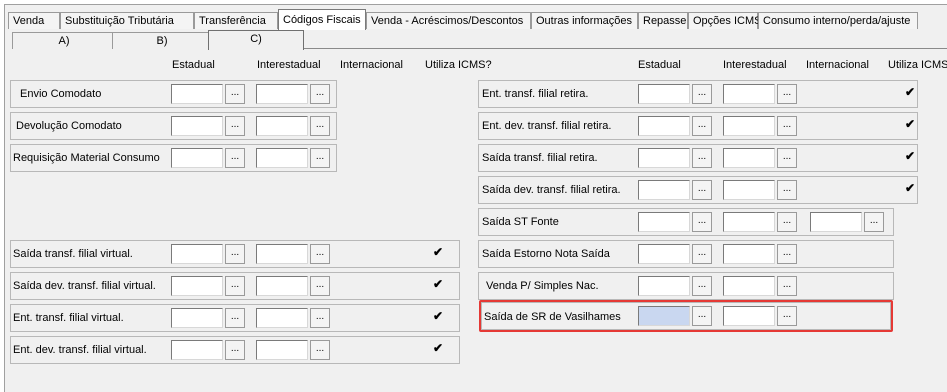  What do you see at coordinates (659, 65) in the screenshot?
I see `header-estadual-right: Estadual` at bounding box center [659, 65].